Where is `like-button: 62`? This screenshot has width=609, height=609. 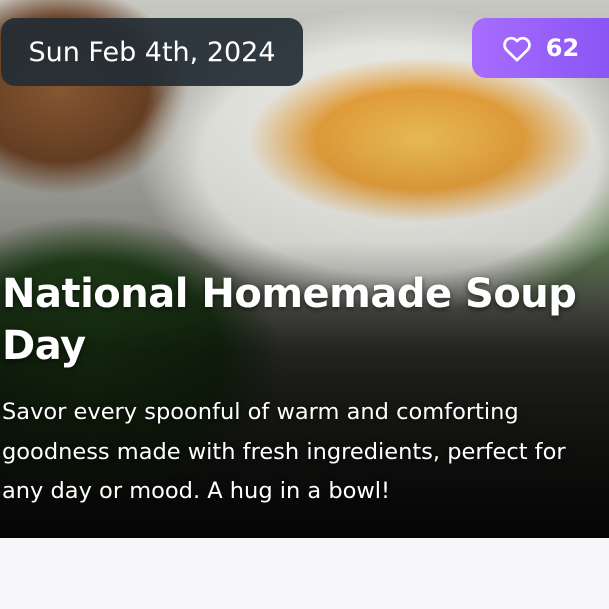
like-button: 62 is located at coordinates (540, 48).